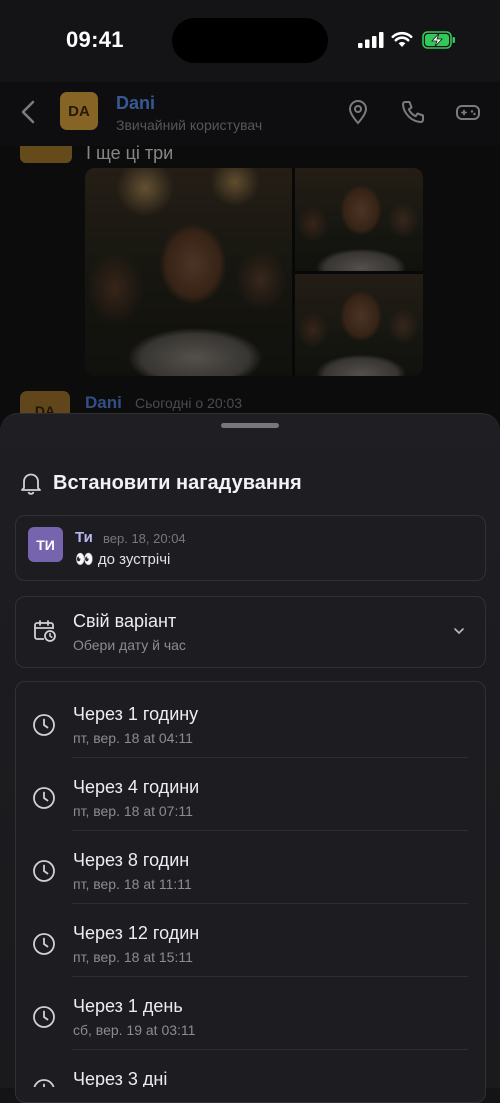  Describe the element at coordinates (459, 631) in the screenshot. I see `chevron-down-icon` at that location.